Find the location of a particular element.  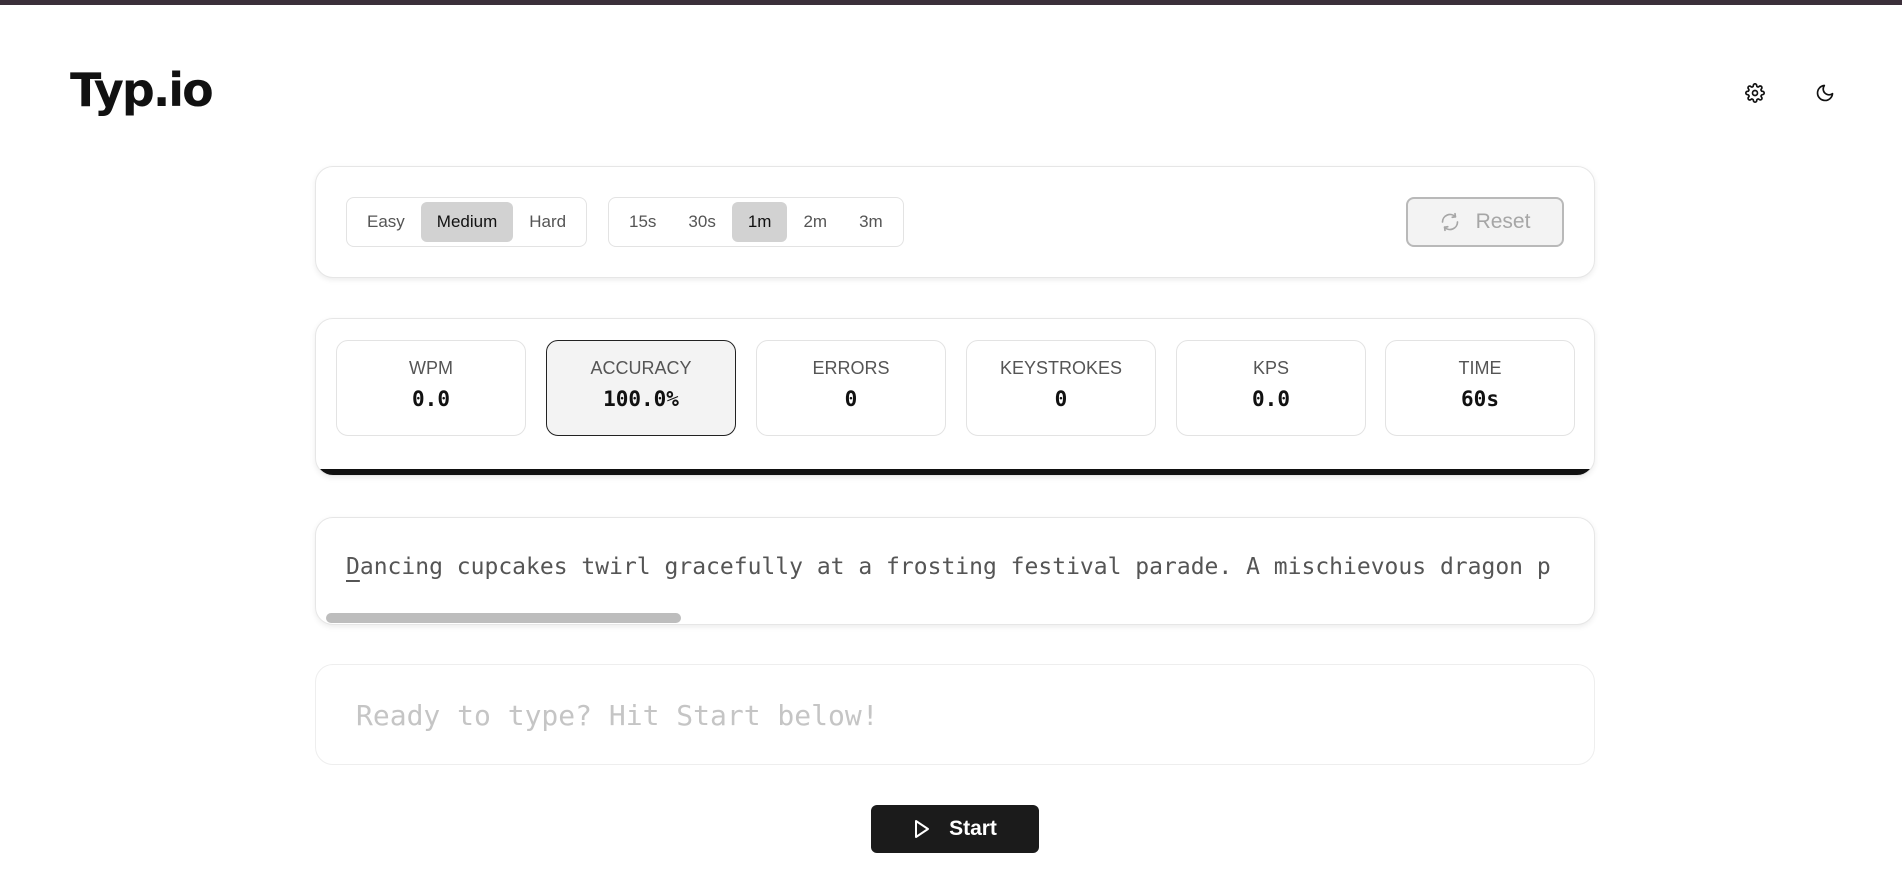

stat-label: KPS is located at coordinates (1271, 368).